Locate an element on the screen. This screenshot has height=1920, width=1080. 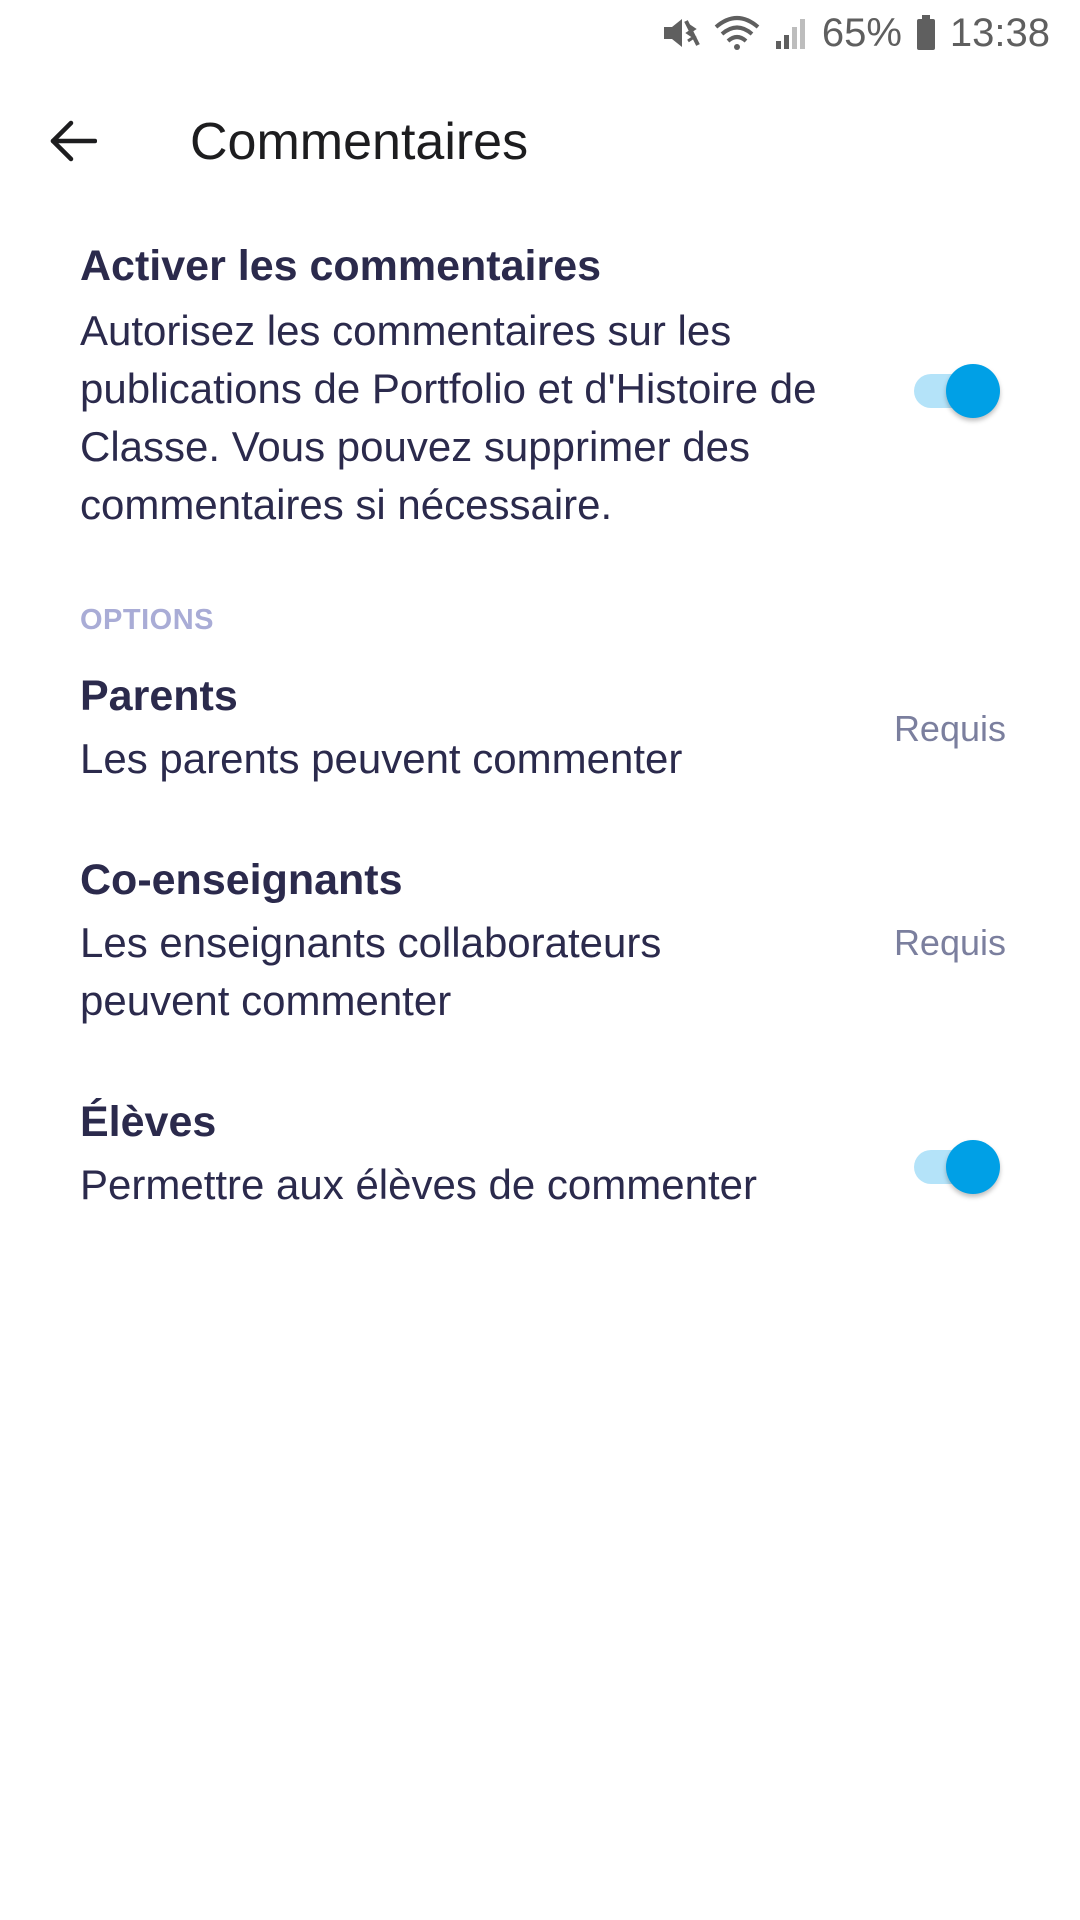
option-title: Élèves is located at coordinates (148, 1122).